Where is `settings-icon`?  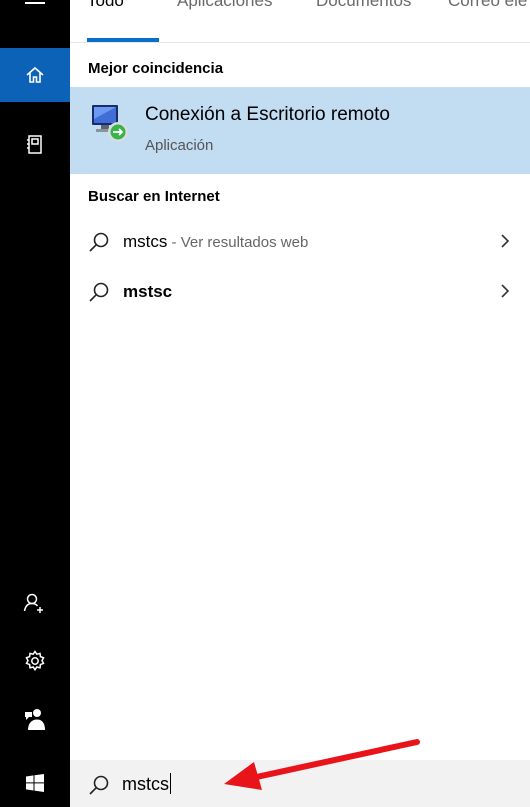
settings-icon is located at coordinates (35, 661).